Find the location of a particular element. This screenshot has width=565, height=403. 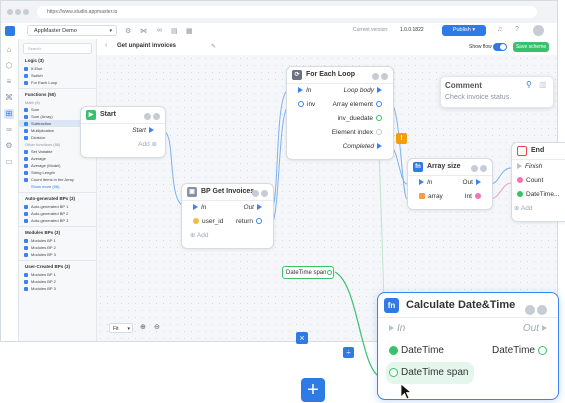

node-title: Array size is located at coordinates (444, 166).